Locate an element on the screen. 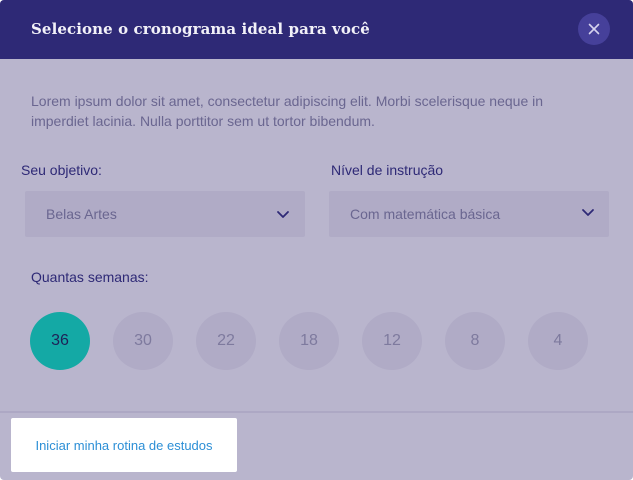 The image size is (633, 480). week-option-30: 30 is located at coordinates (143, 341).